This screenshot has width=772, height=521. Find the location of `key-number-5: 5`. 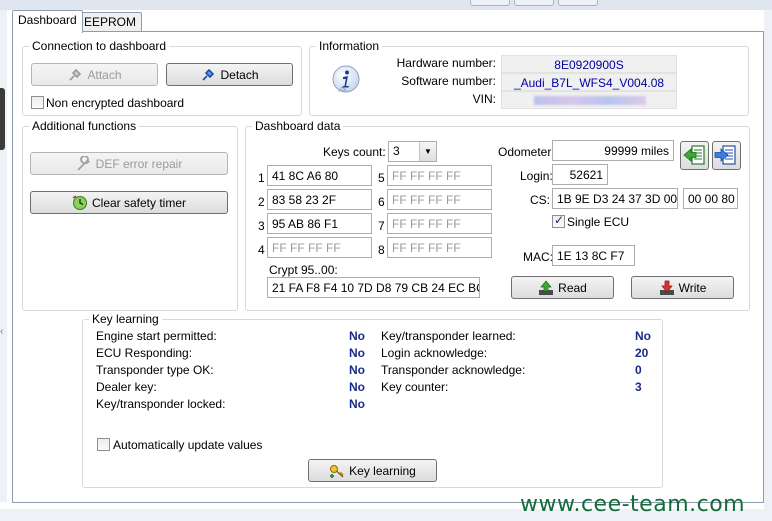

key-number-5: 5 is located at coordinates (381, 178).